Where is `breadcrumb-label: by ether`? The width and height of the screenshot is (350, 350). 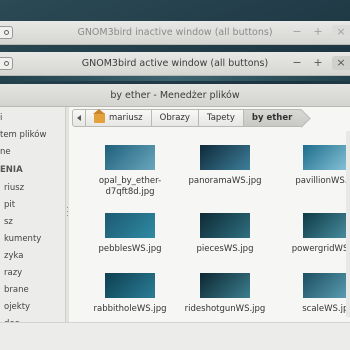
breadcrumb-label: by ether is located at coordinates (272, 118).